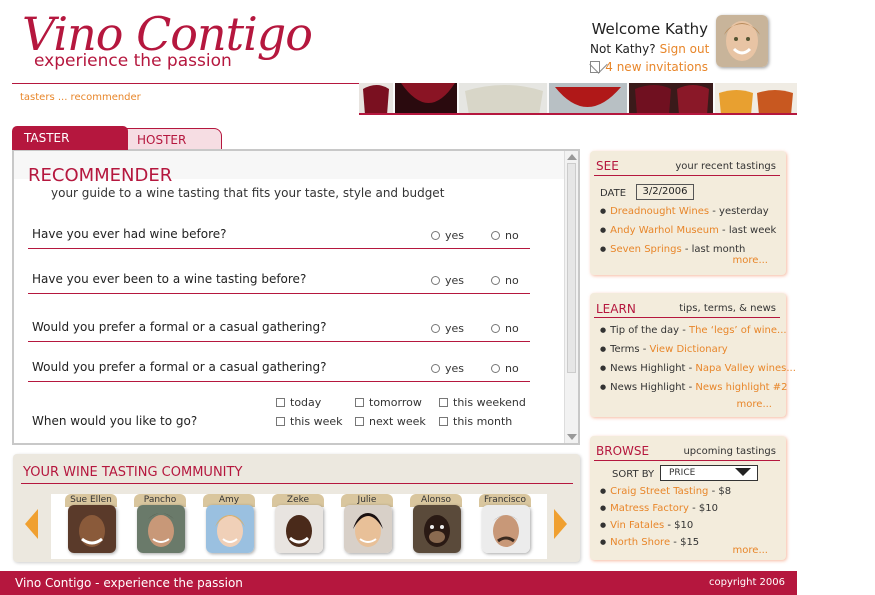  I want to click on scroll-thumb, so click(571, 268).